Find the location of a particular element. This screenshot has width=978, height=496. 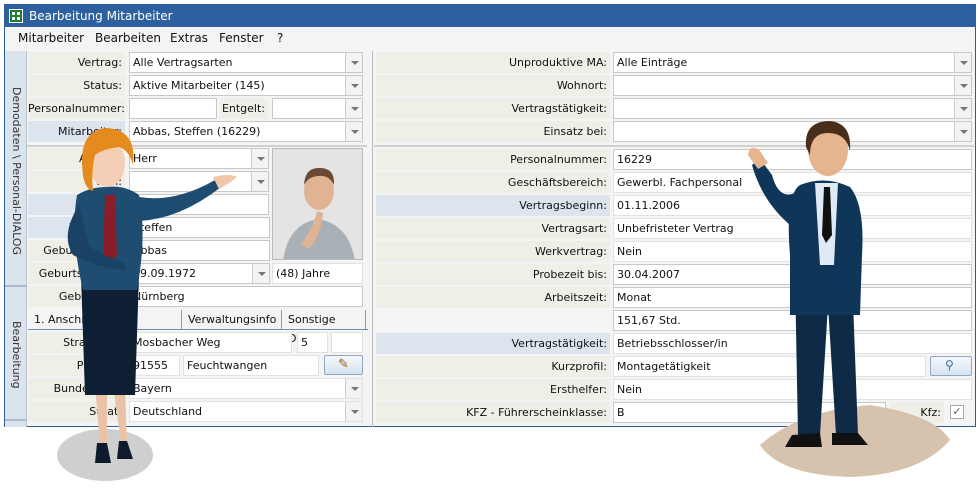

person-photo-icon is located at coordinates (317, 204).